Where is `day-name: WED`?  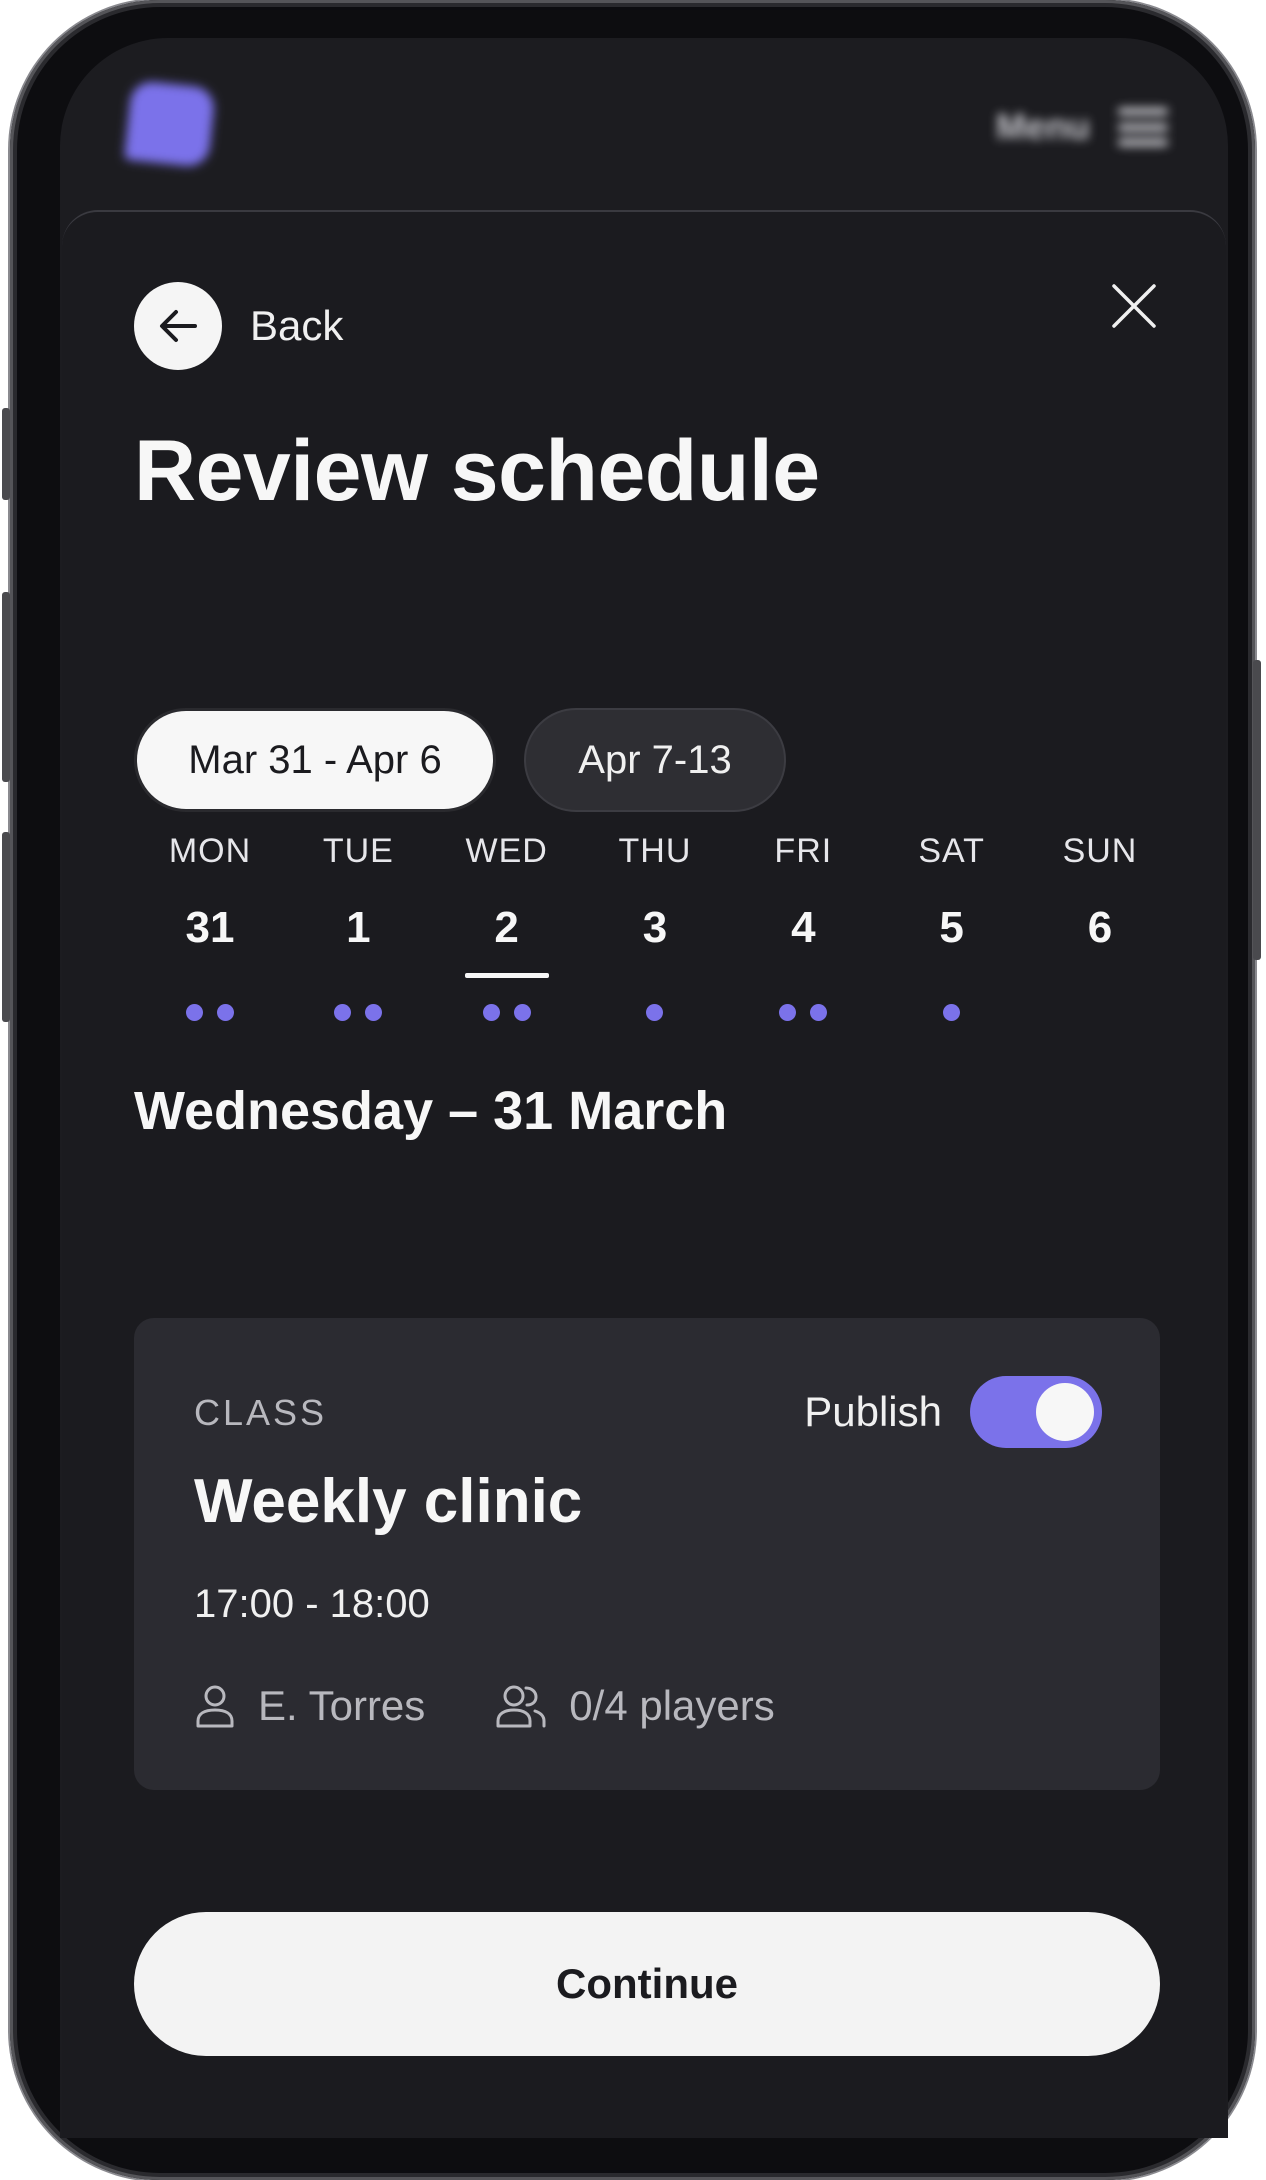
day-name: WED is located at coordinates (506, 851).